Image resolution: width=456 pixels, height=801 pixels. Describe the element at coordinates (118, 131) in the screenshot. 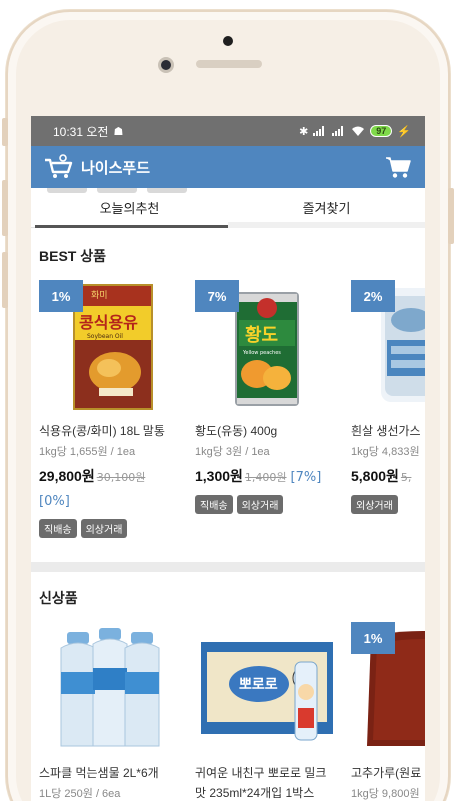

I see `notification-icon: ☗` at that location.